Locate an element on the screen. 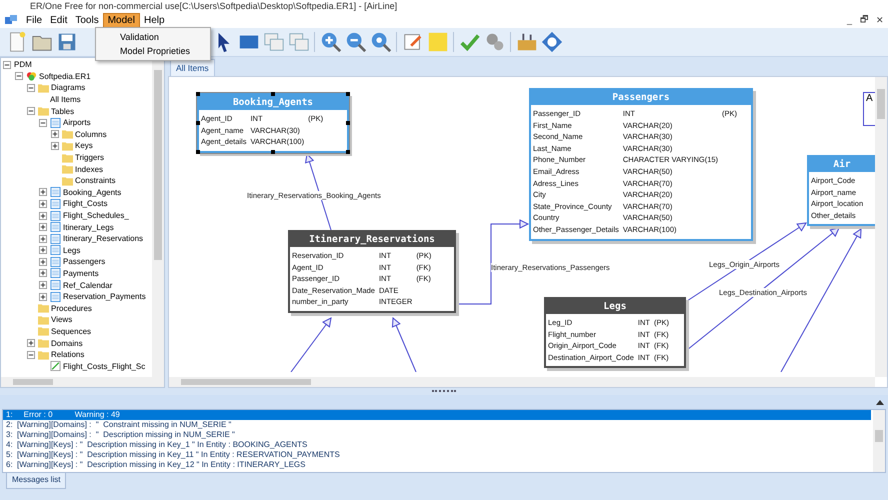 This screenshot has width=888, height=500. relation-line is located at coordinates (404, 344).